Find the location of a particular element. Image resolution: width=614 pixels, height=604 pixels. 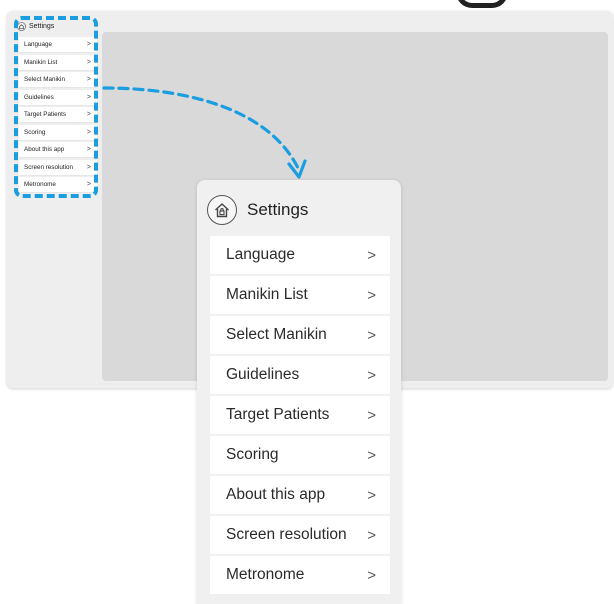

menu-item-label: Metronome is located at coordinates (265, 574).